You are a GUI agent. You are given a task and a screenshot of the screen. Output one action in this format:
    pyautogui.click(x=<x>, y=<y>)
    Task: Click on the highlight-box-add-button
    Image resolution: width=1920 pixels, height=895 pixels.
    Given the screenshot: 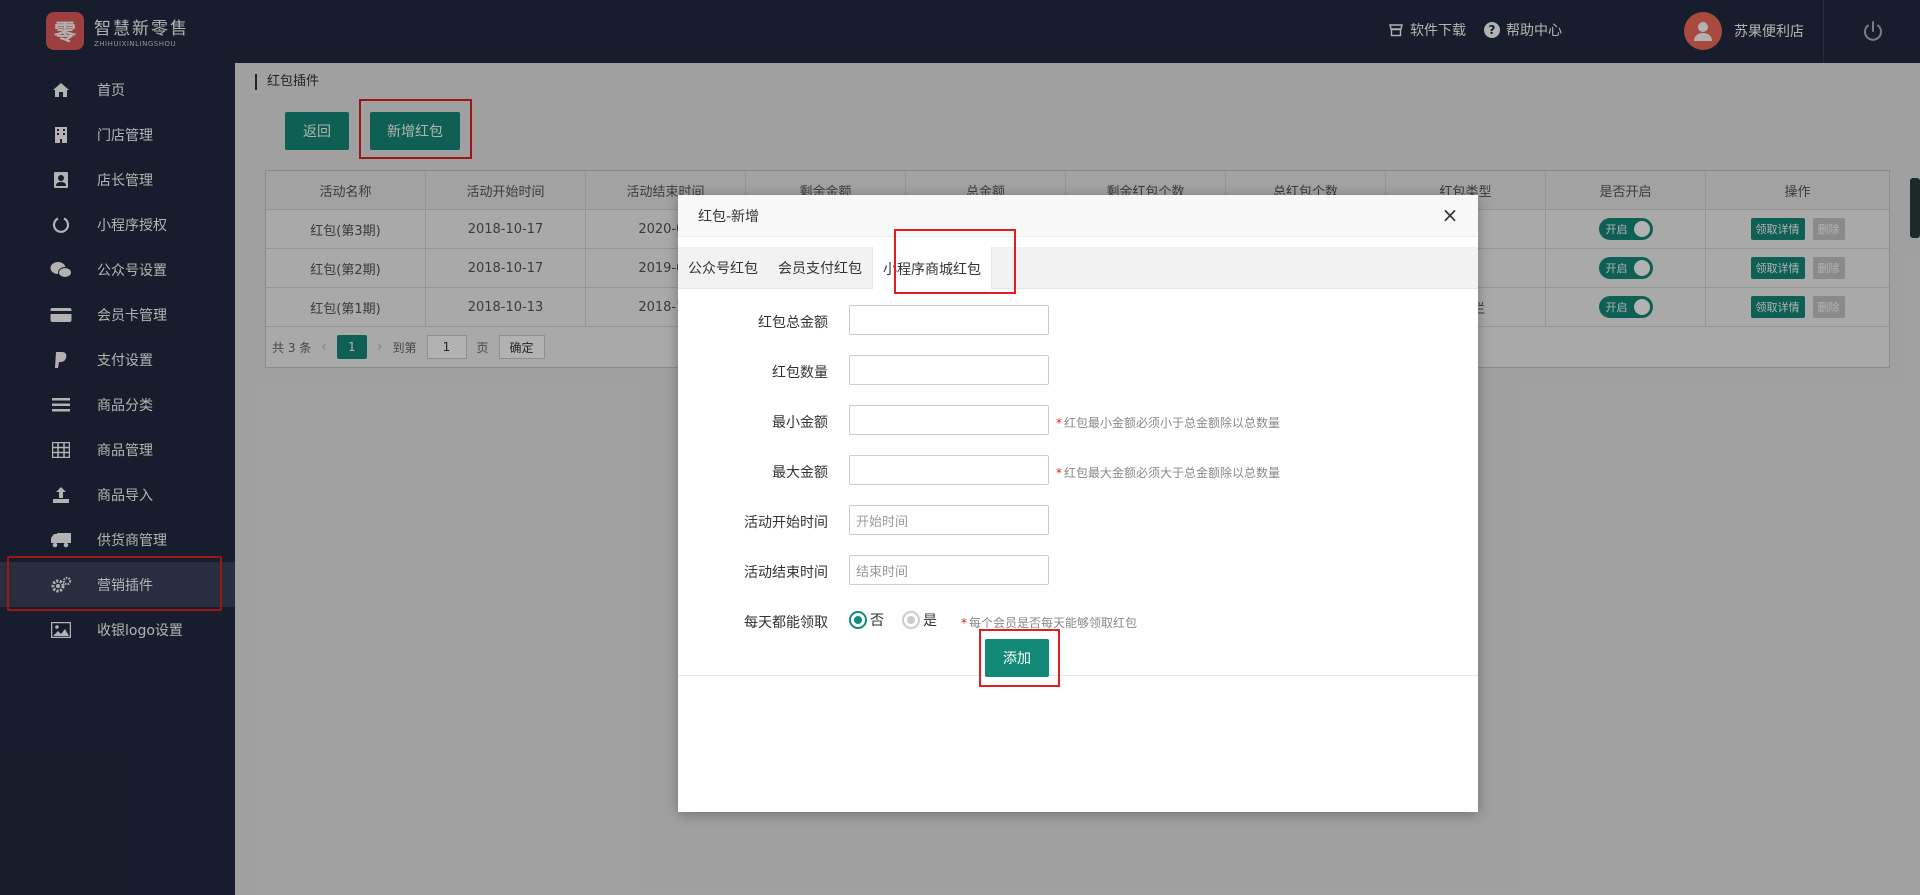 What is the action you would take?
    pyautogui.click(x=1019, y=658)
    